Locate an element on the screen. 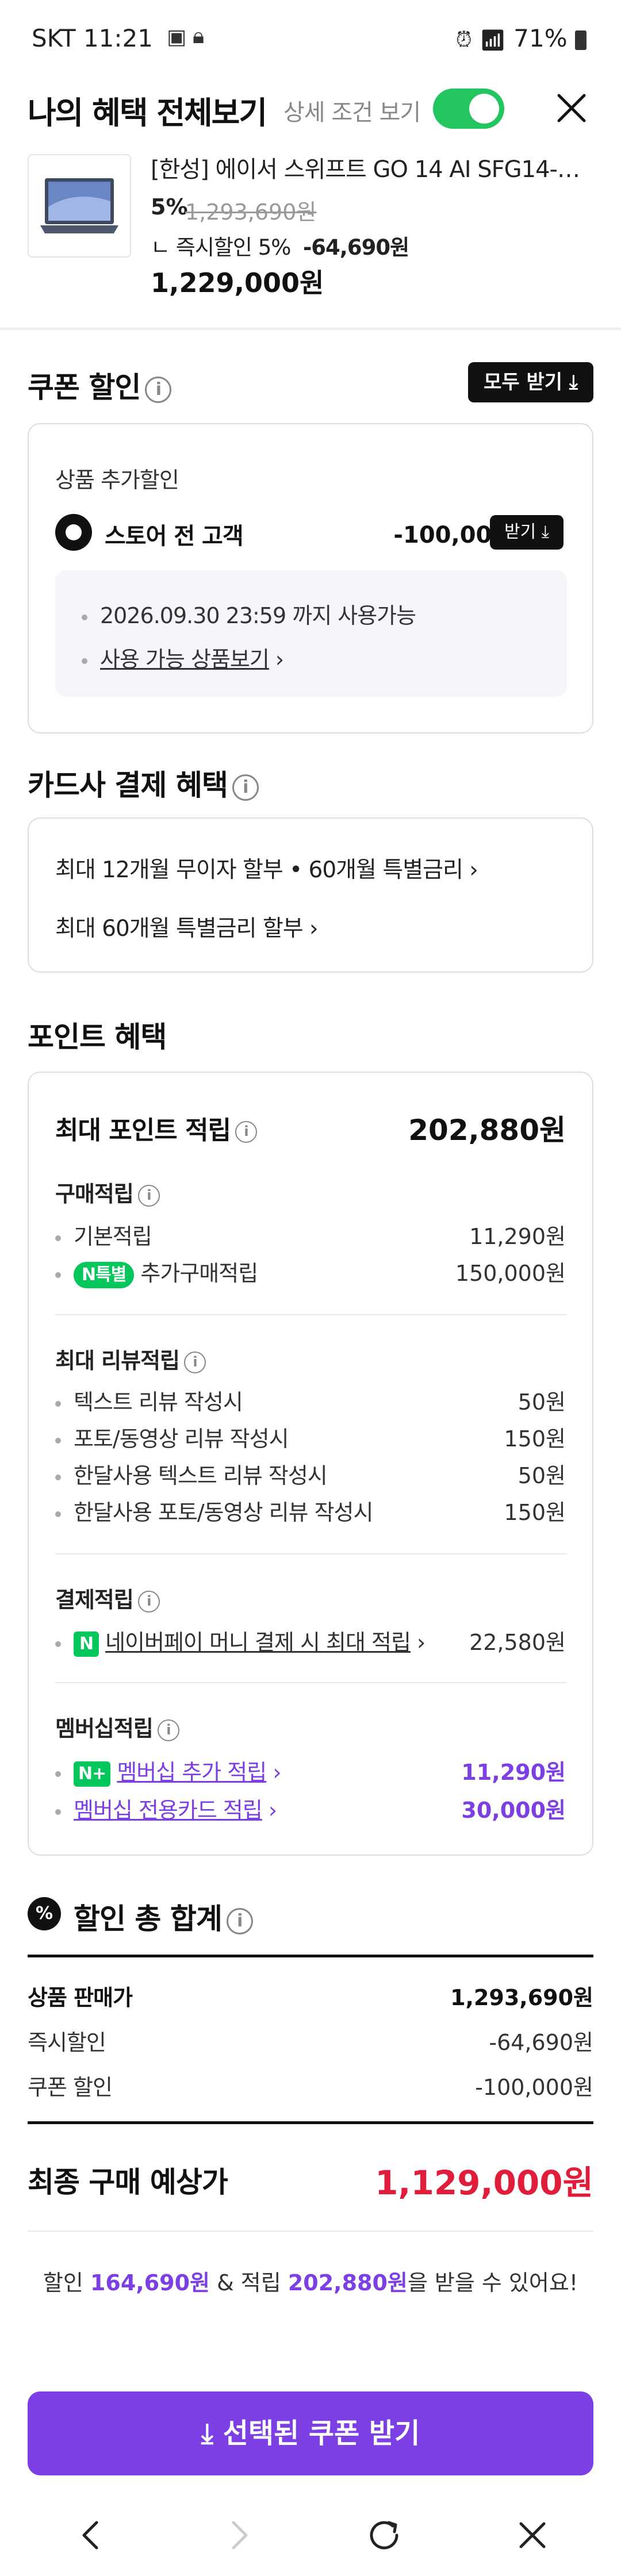  total-row-label: 즉시할인 is located at coordinates (67, 2043).